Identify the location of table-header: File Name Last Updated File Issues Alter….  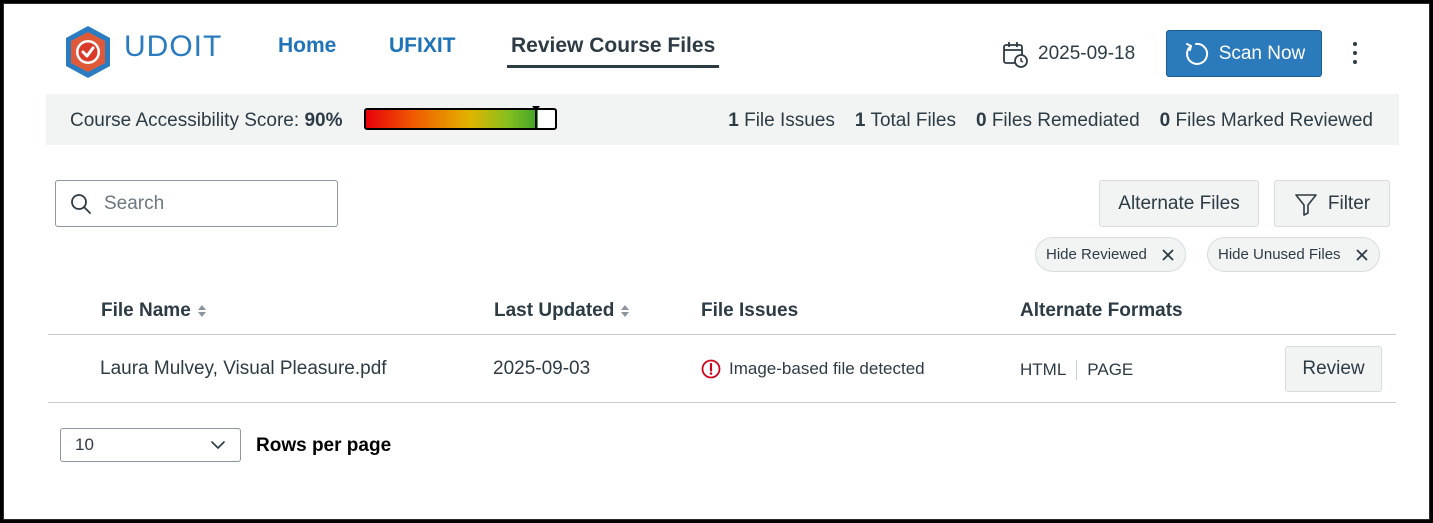
(722, 314).